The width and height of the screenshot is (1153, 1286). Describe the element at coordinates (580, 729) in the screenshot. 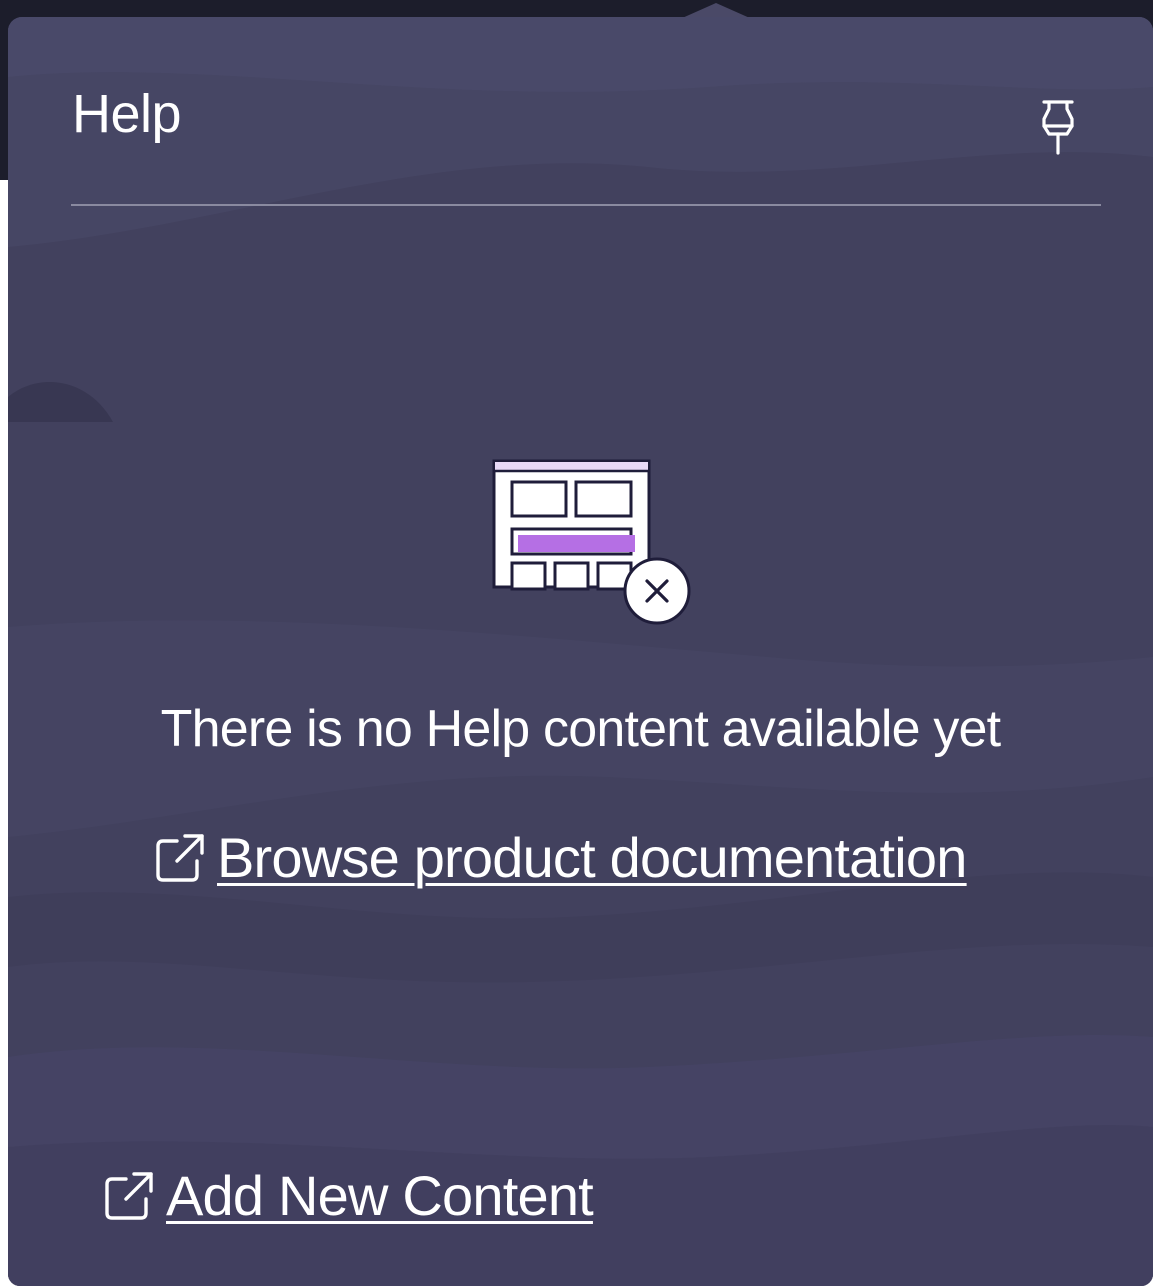

I see `empty-state-message: There is no Help content available yet` at that location.